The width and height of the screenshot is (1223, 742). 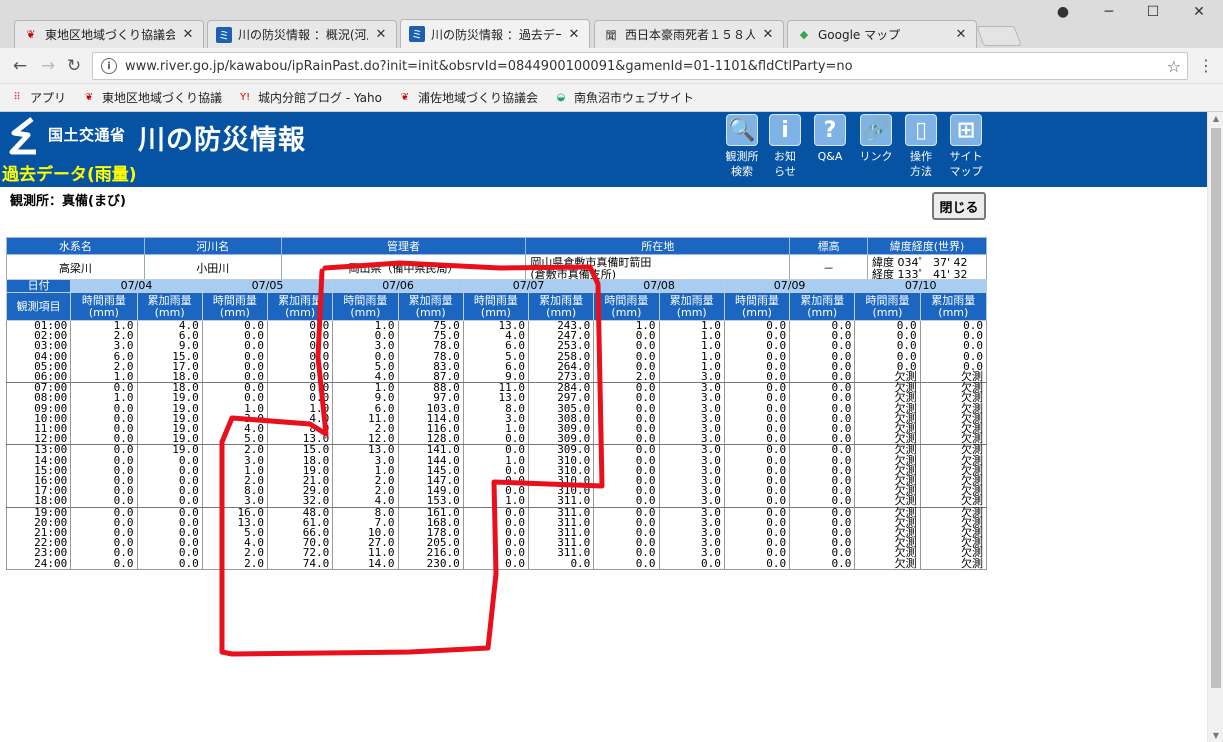 What do you see at coordinates (48, 66) in the screenshot?
I see `forward-button: →` at bounding box center [48, 66].